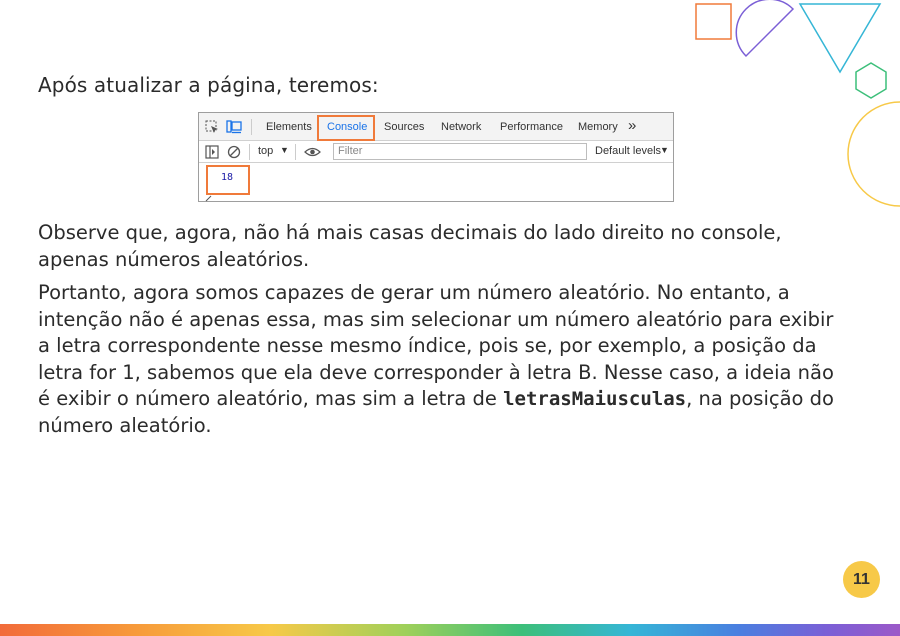 The height and width of the screenshot is (636, 900). Describe the element at coordinates (460, 151) in the screenshot. I see `filter-input: Filter` at that location.